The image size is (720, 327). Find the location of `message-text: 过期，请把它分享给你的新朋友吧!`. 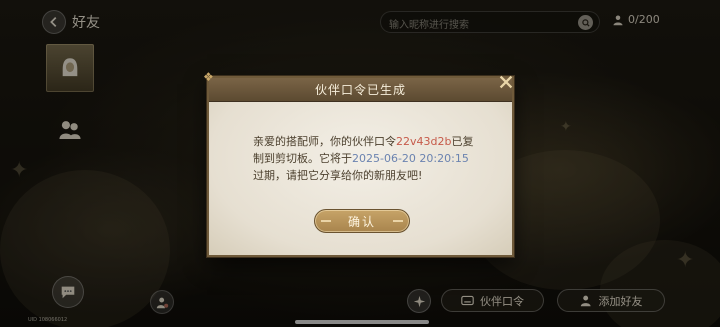

message-text: 过期，请把它分享给你的新朋友吧! is located at coordinates (338, 175).